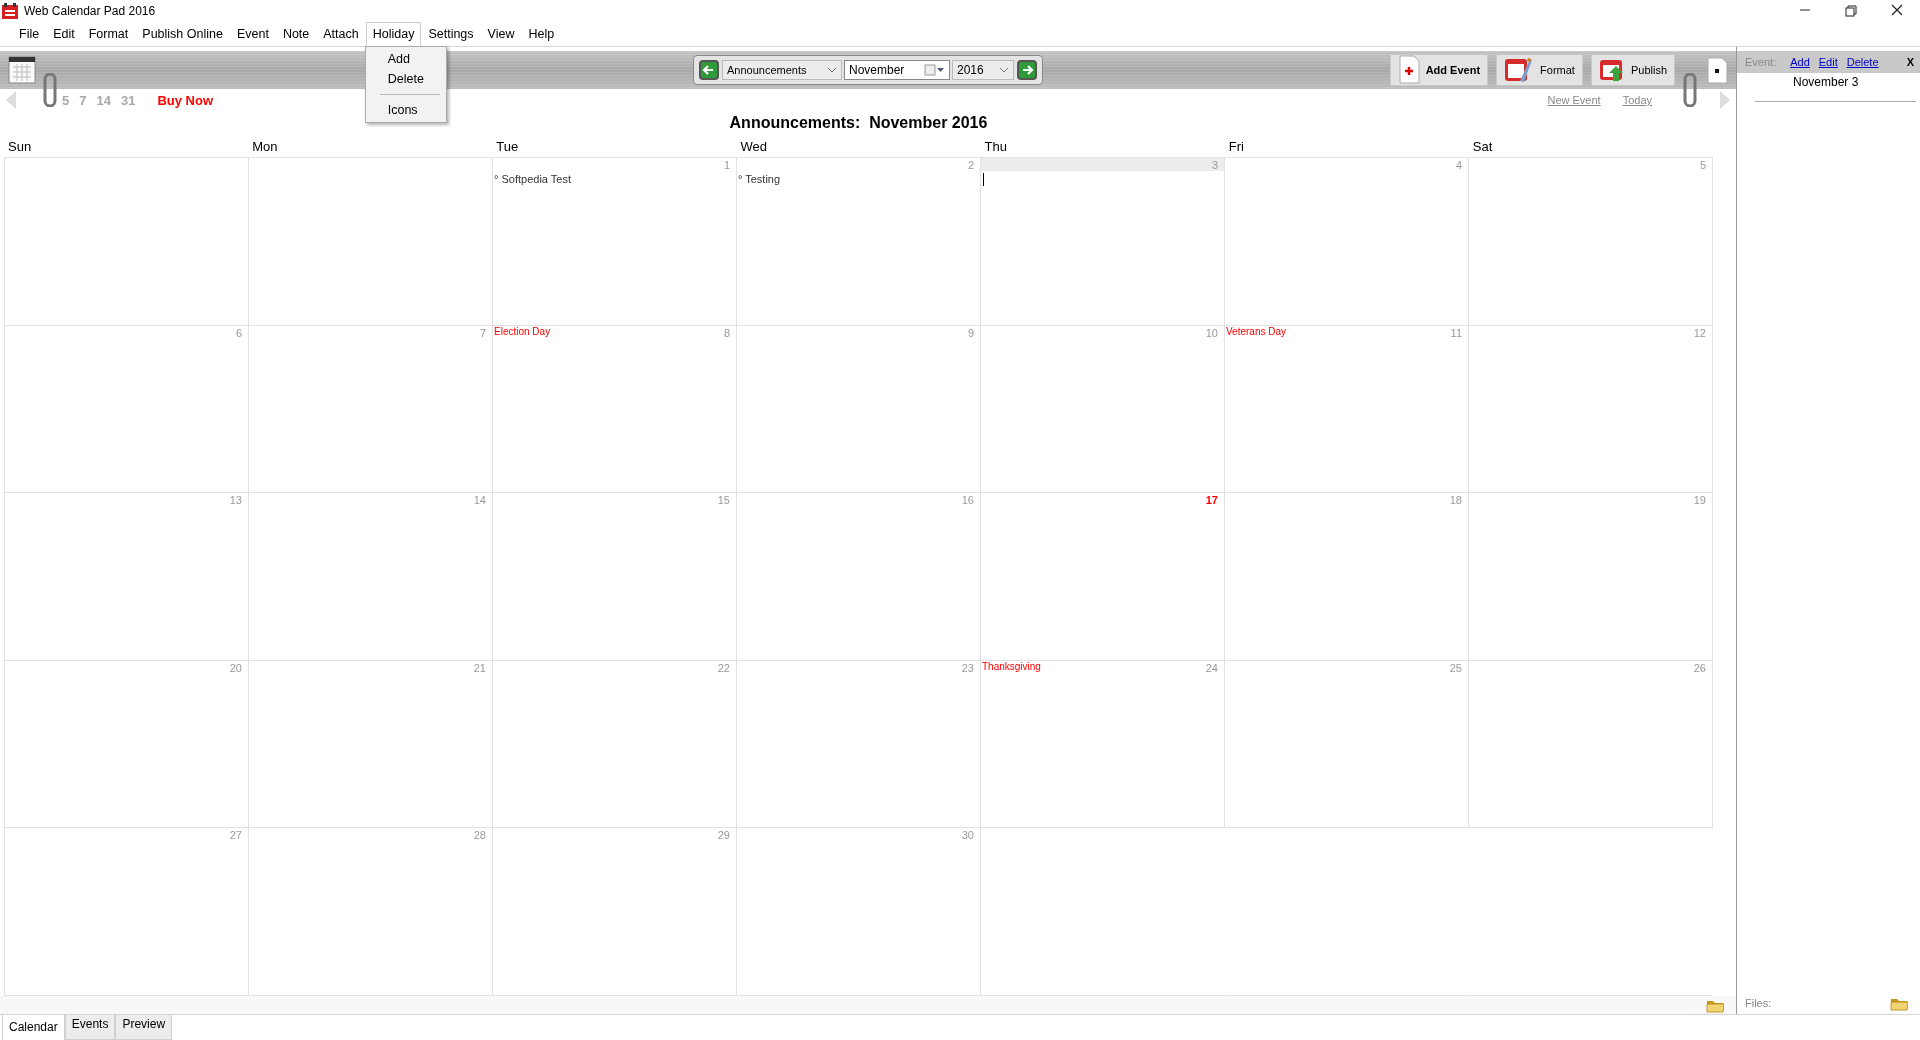 The width and height of the screenshot is (1920, 1040). What do you see at coordinates (405, 110) in the screenshot?
I see `menu-option: Icons` at bounding box center [405, 110].